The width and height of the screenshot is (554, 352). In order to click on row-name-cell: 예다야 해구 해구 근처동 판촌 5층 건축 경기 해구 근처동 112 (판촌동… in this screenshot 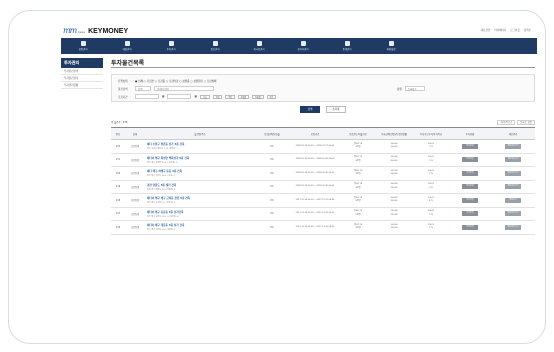, I will do `click(200, 200)`.